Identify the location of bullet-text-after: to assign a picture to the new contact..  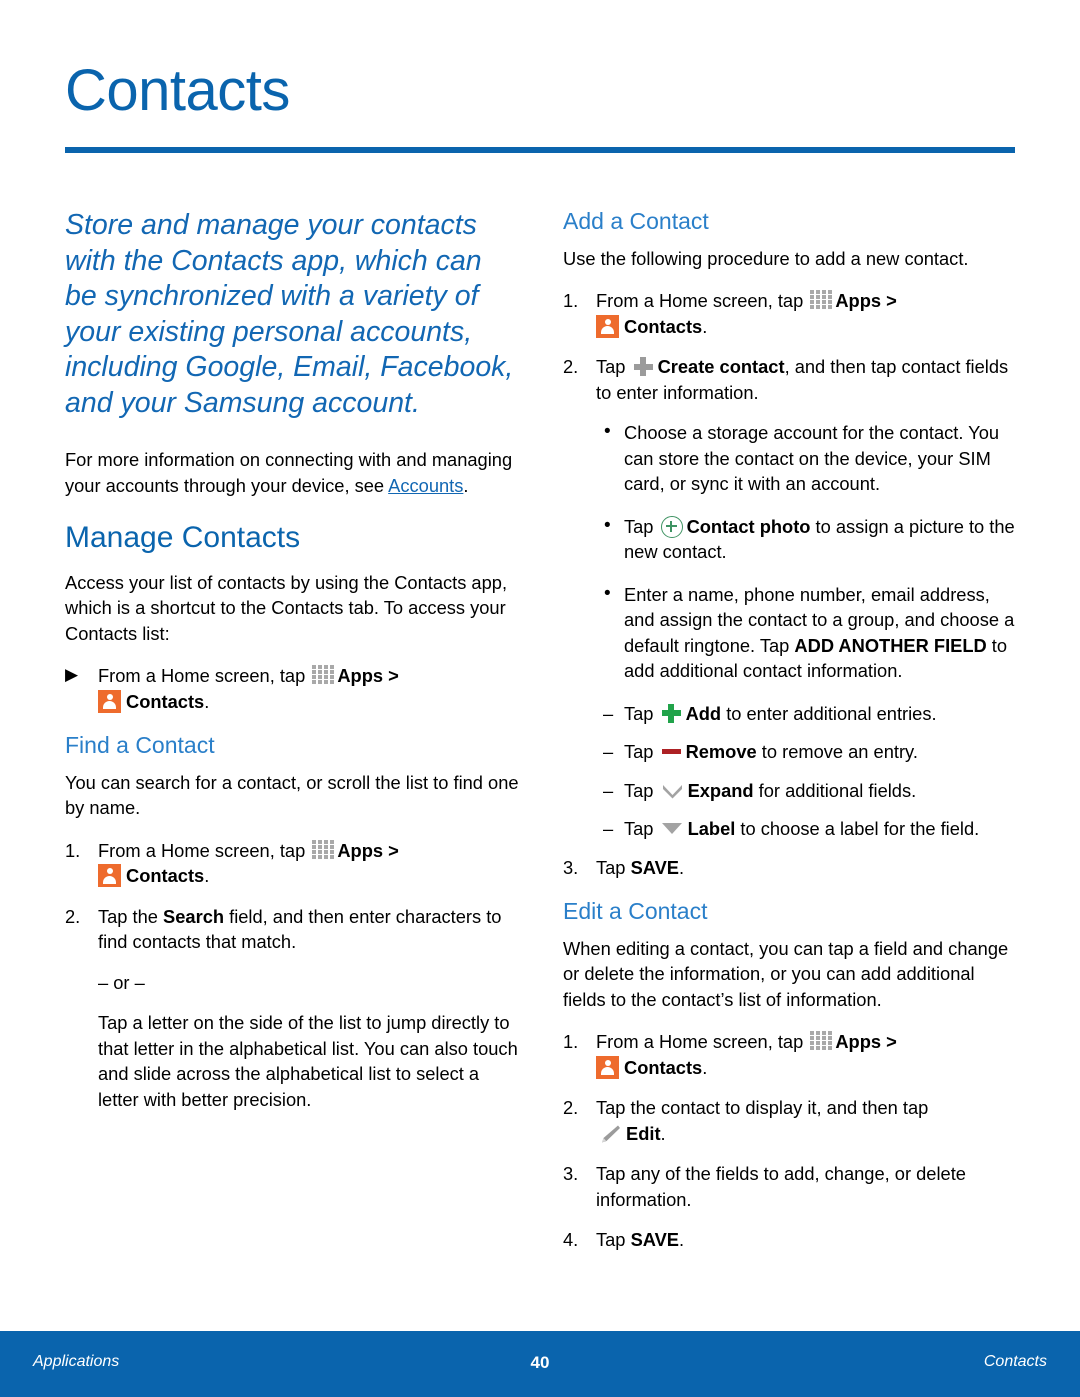
(819, 539).